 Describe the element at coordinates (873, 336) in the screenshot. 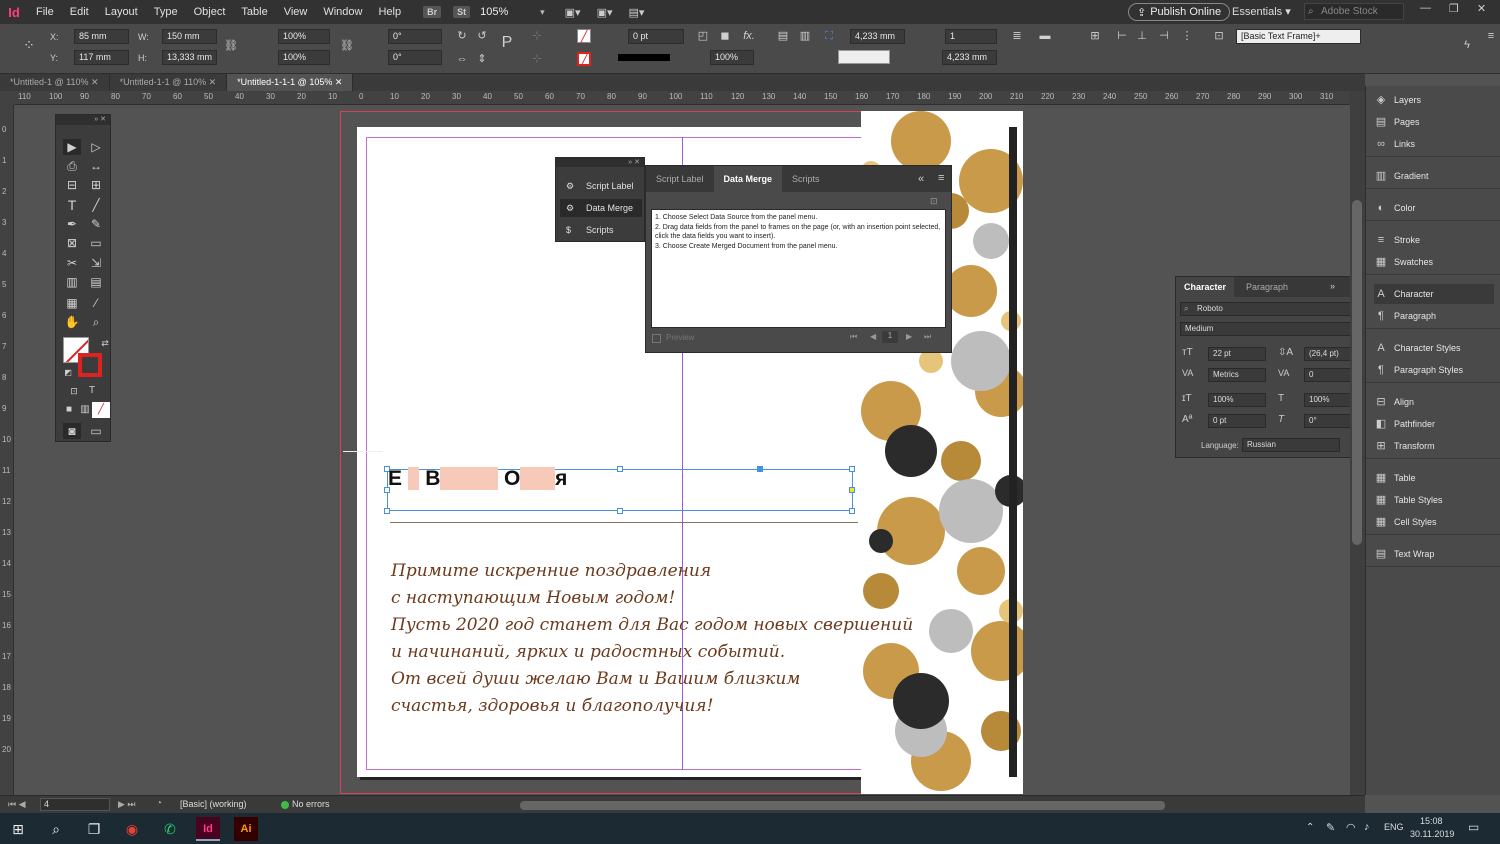

I see `previous-record-icon: ◀` at that location.